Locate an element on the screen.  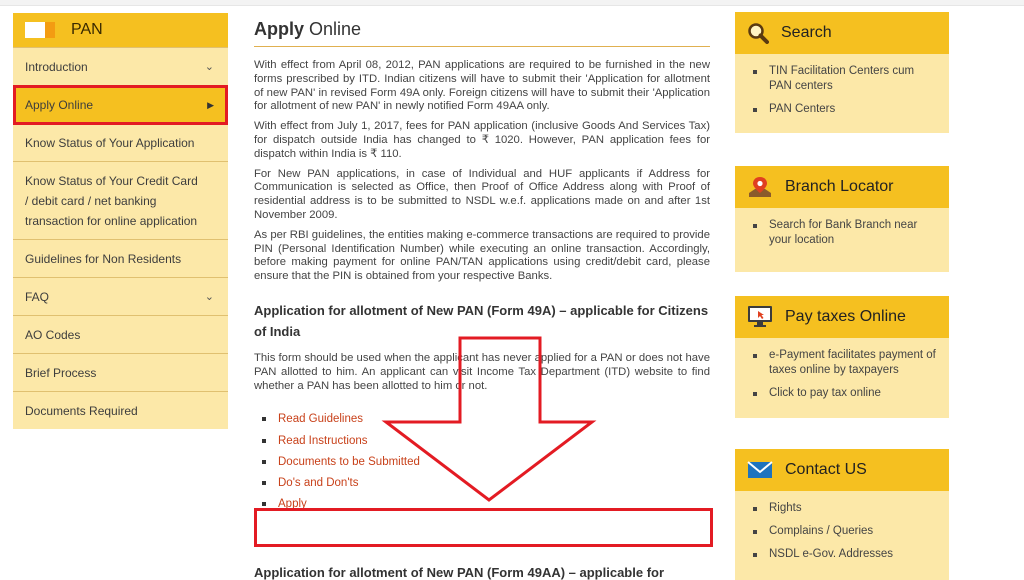
panel-title: Pay taxes Online is located at coordinates (845, 316).